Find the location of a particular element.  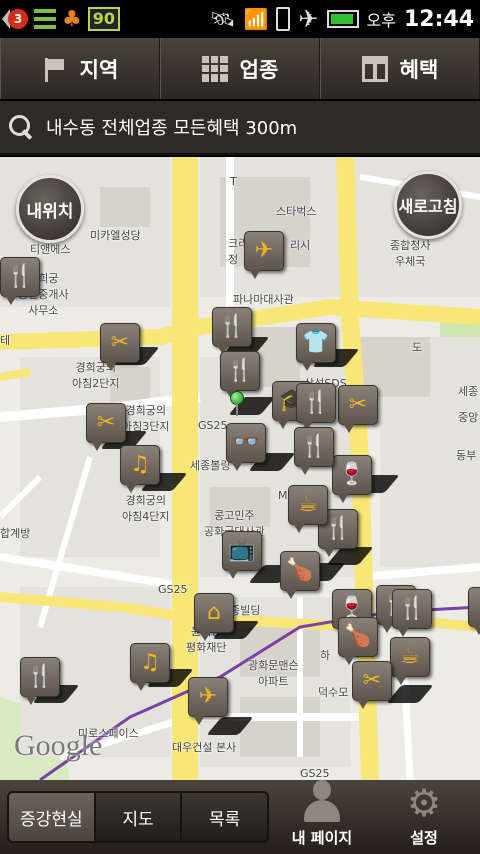

tab-region: 지역 is located at coordinates (80, 68).